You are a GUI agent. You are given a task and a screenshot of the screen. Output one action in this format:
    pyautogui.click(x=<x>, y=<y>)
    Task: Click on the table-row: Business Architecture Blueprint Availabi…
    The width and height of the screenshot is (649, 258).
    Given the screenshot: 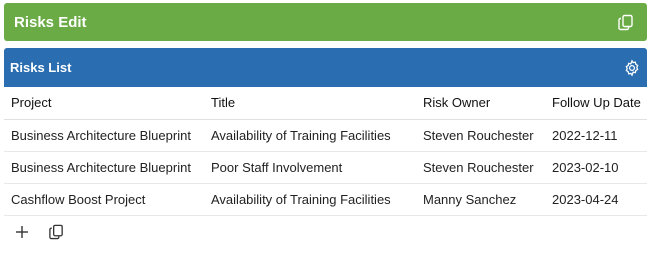 What is the action you would take?
    pyautogui.click(x=325, y=135)
    